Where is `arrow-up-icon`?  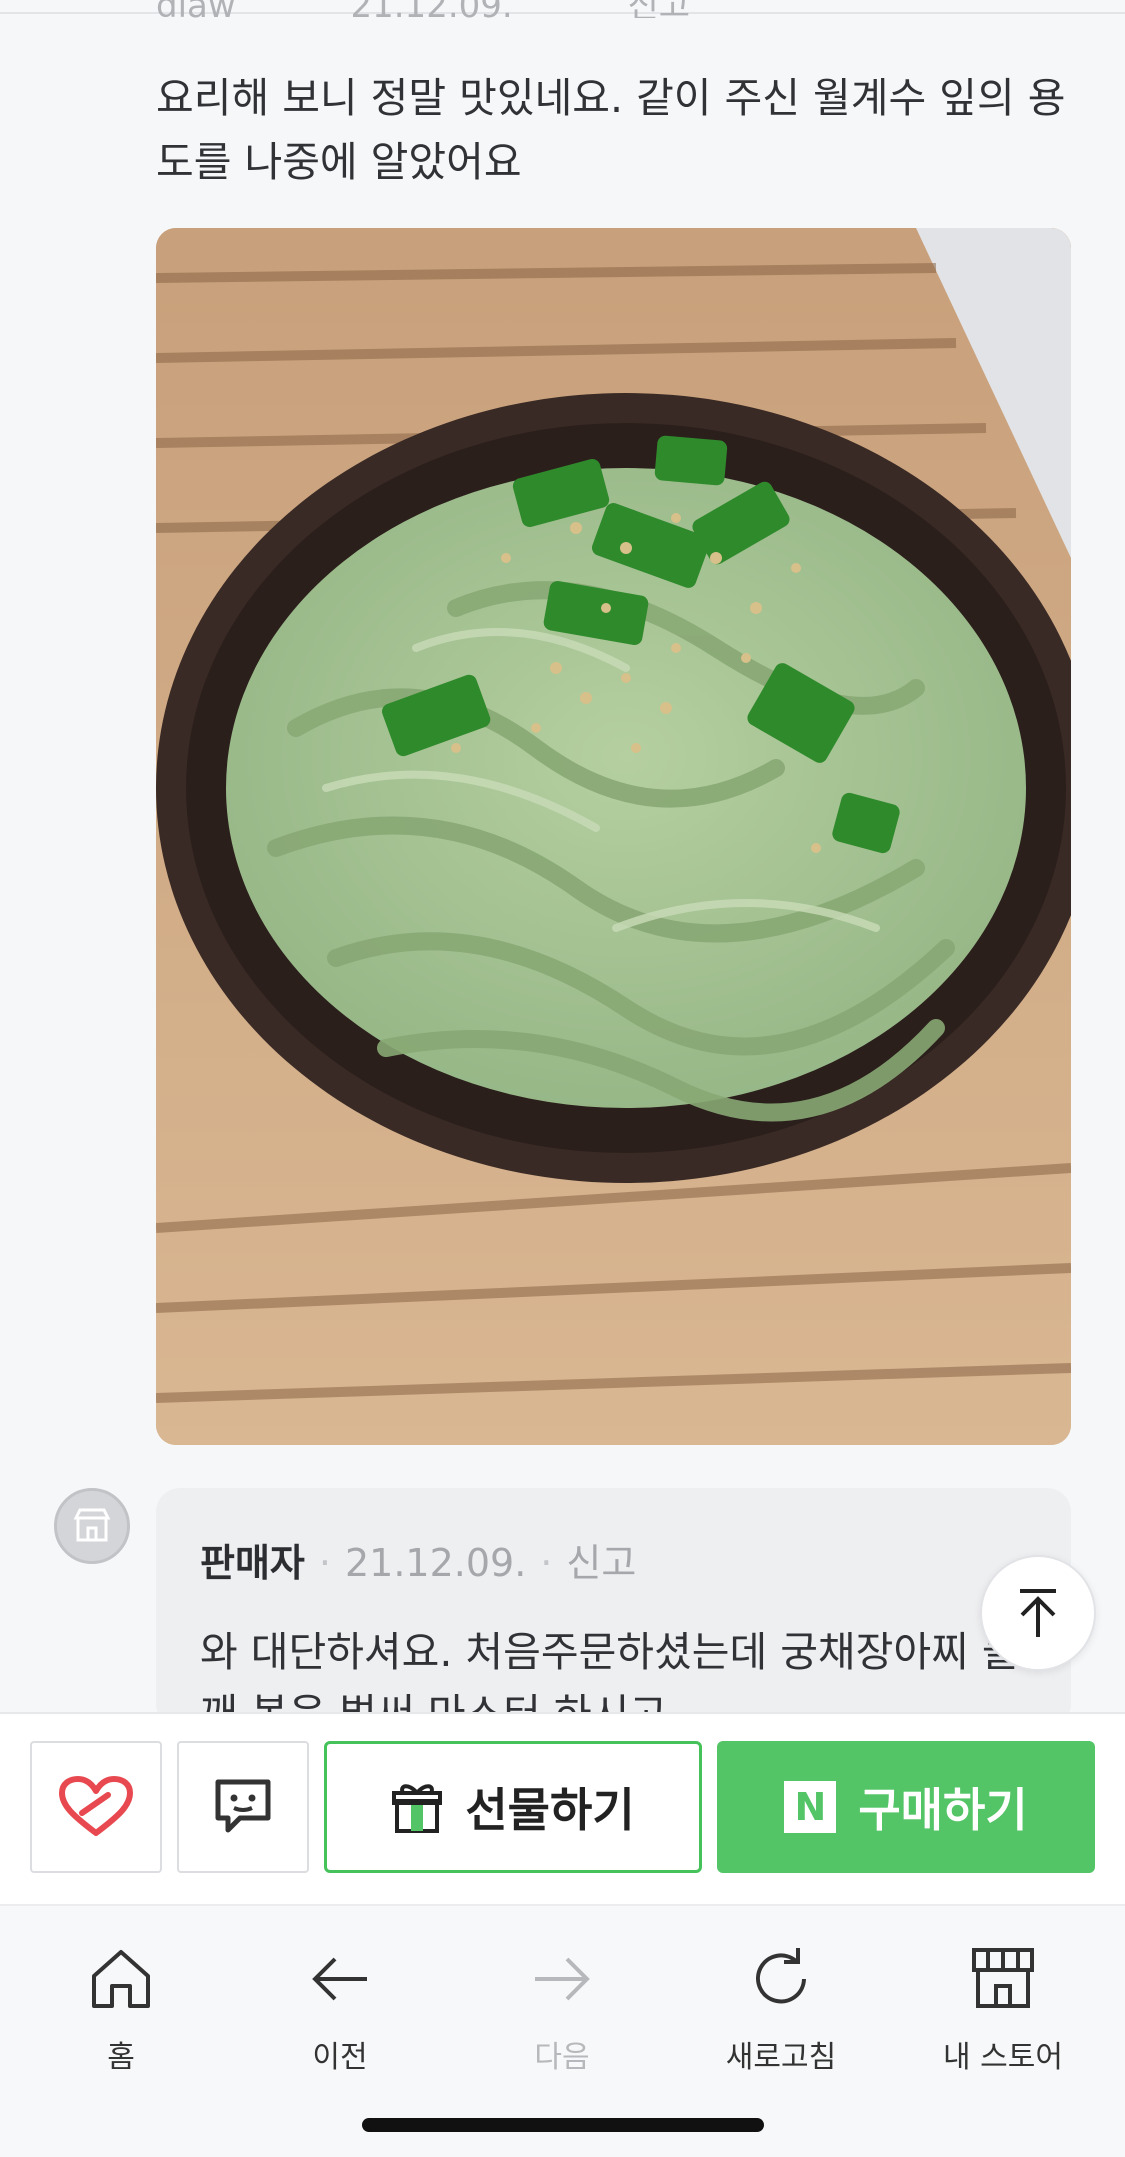 arrow-up-icon is located at coordinates (1038, 1613).